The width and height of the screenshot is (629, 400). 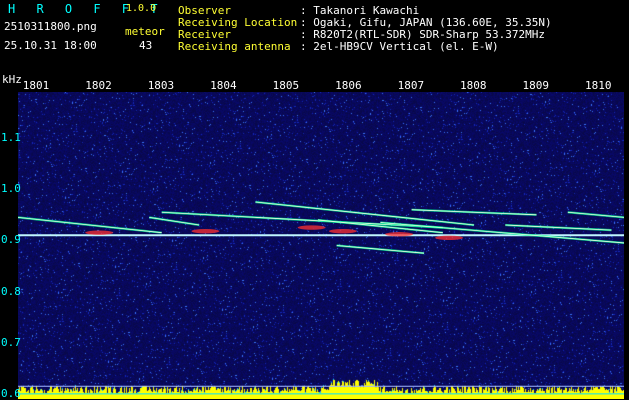 I want to click on file-name: 2510311800.png, so click(x=50, y=26).